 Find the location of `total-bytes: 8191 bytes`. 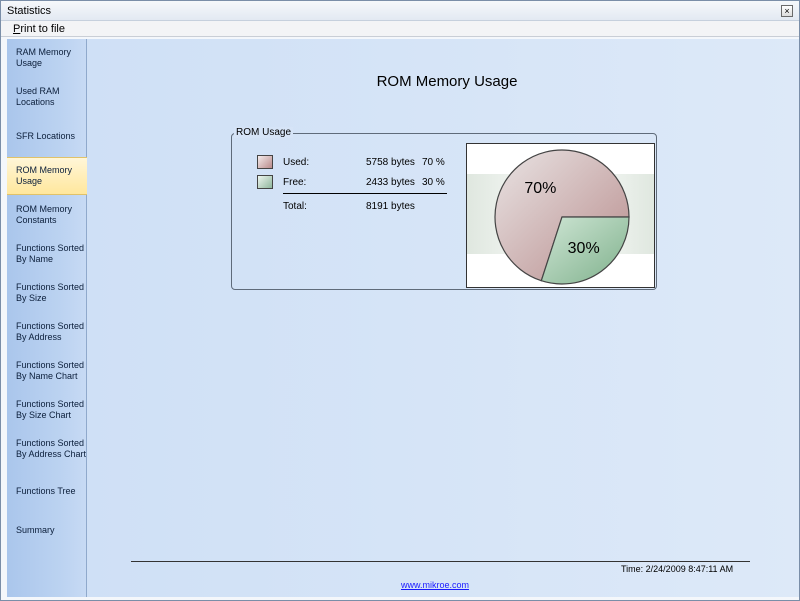

total-bytes: 8191 bytes is located at coordinates (390, 206).